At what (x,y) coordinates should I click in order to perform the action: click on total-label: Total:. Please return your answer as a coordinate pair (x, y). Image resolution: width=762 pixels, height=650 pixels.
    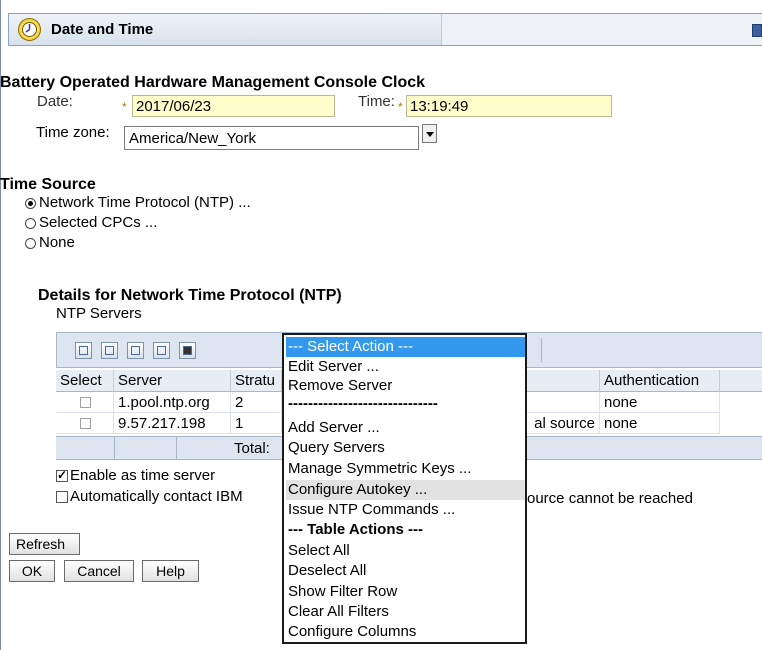
    Looking at the image, I should click on (252, 448).